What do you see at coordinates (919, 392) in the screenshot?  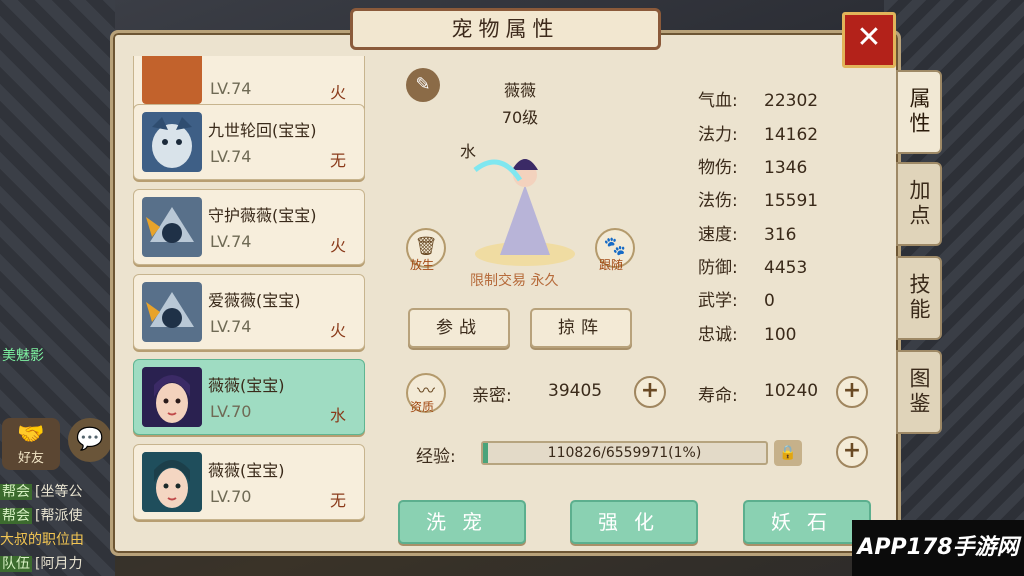 I see `tab-encyclopedia: 图鉴` at bounding box center [919, 392].